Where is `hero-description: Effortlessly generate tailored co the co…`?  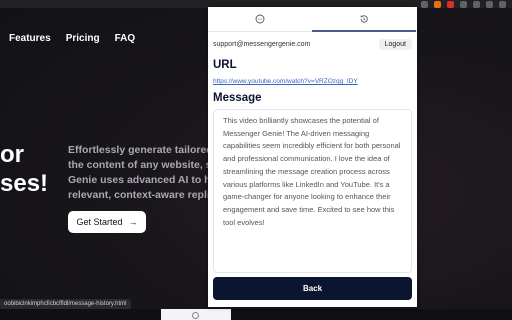
hero-description: Effortlessly generate tailored co the co… is located at coordinates (148, 173).